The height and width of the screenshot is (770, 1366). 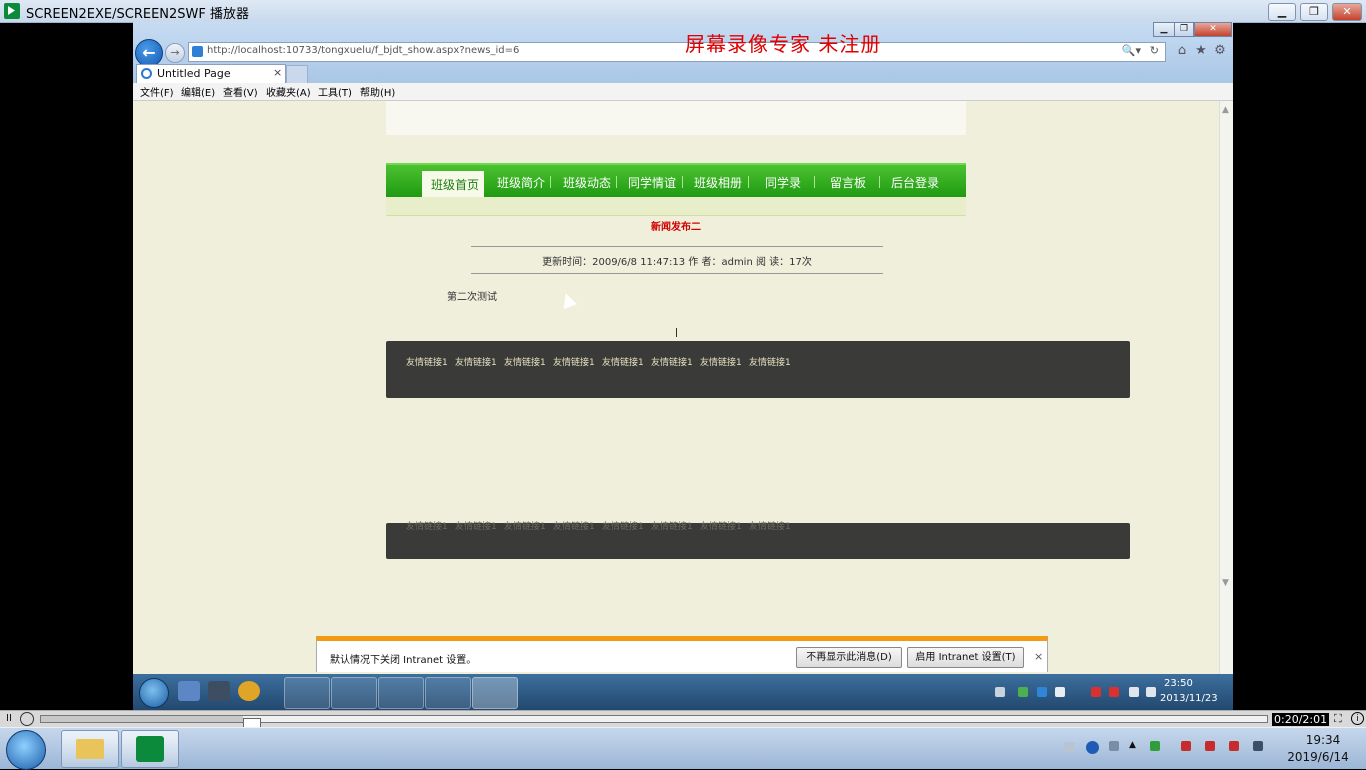 I want to click on tray-flag-icon, so click(x=1155, y=746).